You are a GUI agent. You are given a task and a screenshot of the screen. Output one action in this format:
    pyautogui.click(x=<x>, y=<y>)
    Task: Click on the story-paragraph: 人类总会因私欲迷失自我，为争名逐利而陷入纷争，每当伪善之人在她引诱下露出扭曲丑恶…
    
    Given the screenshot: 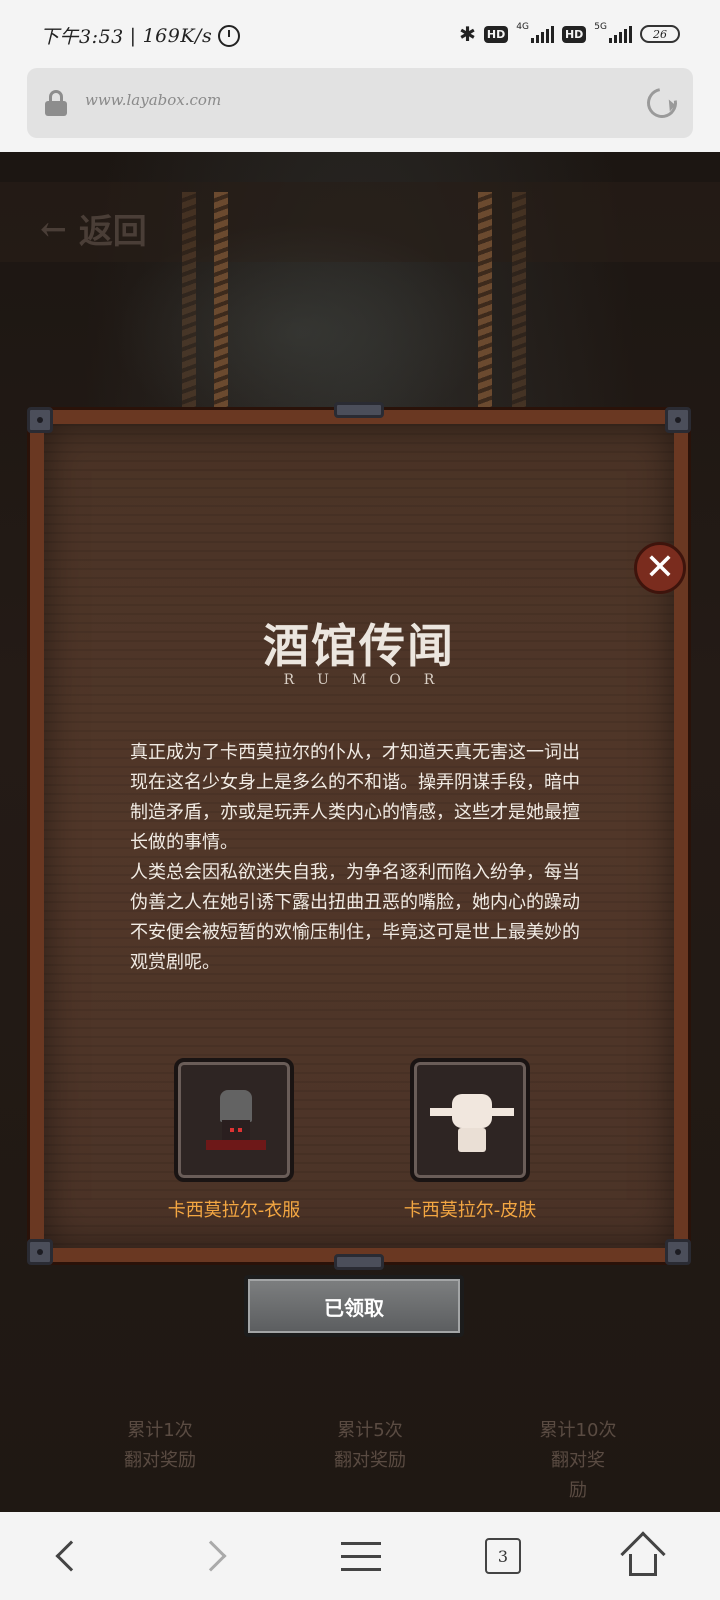 What is the action you would take?
    pyautogui.click(x=355, y=917)
    